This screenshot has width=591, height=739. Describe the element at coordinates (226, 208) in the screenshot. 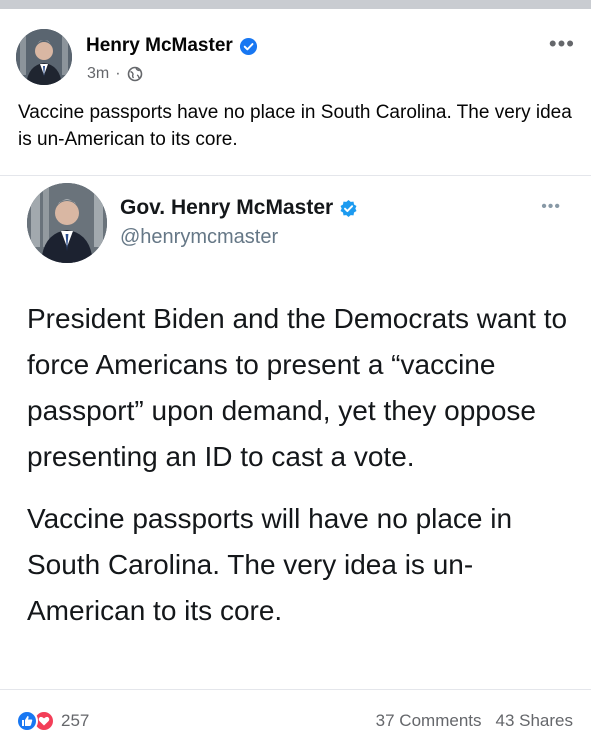

I see `tweet-author-name: Gov. Henry McMaster` at that location.